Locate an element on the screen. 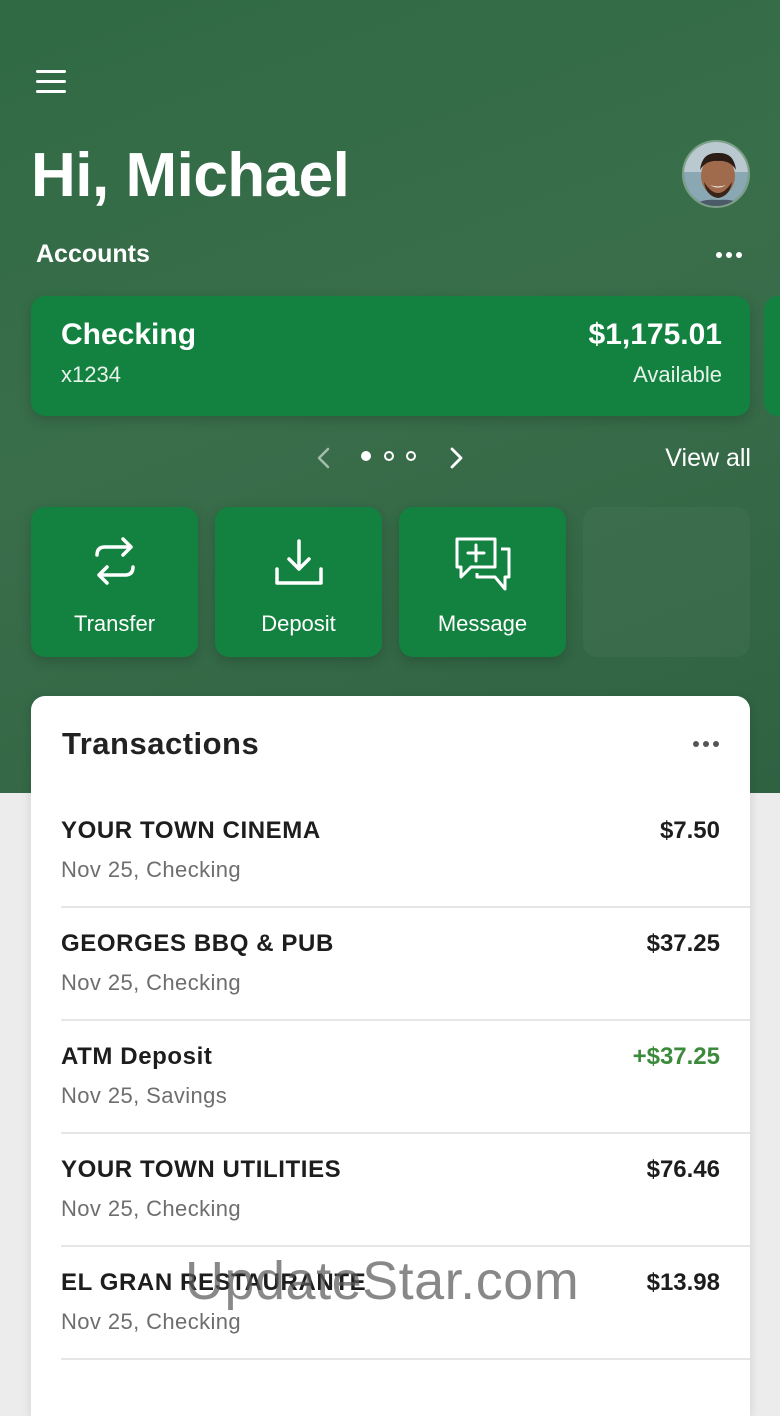 This screenshot has height=1416, width=780. transaction-amount: $76.46 is located at coordinates (683, 1169).